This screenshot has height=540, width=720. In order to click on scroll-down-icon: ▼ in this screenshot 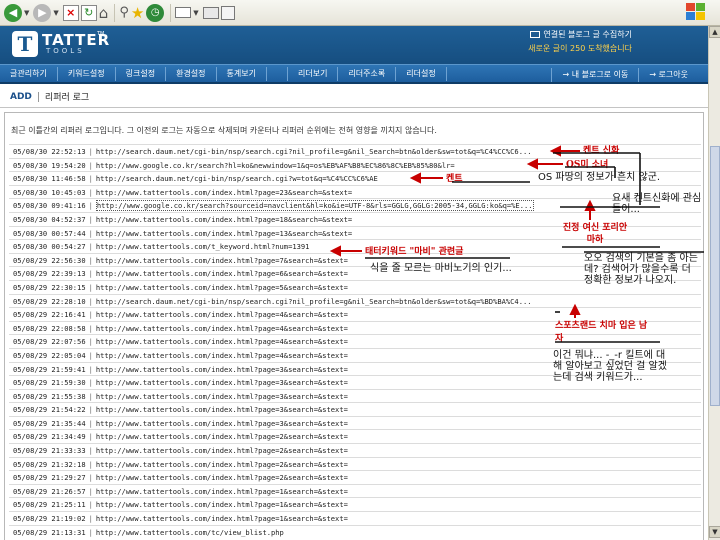, I will do `click(714, 532)`.